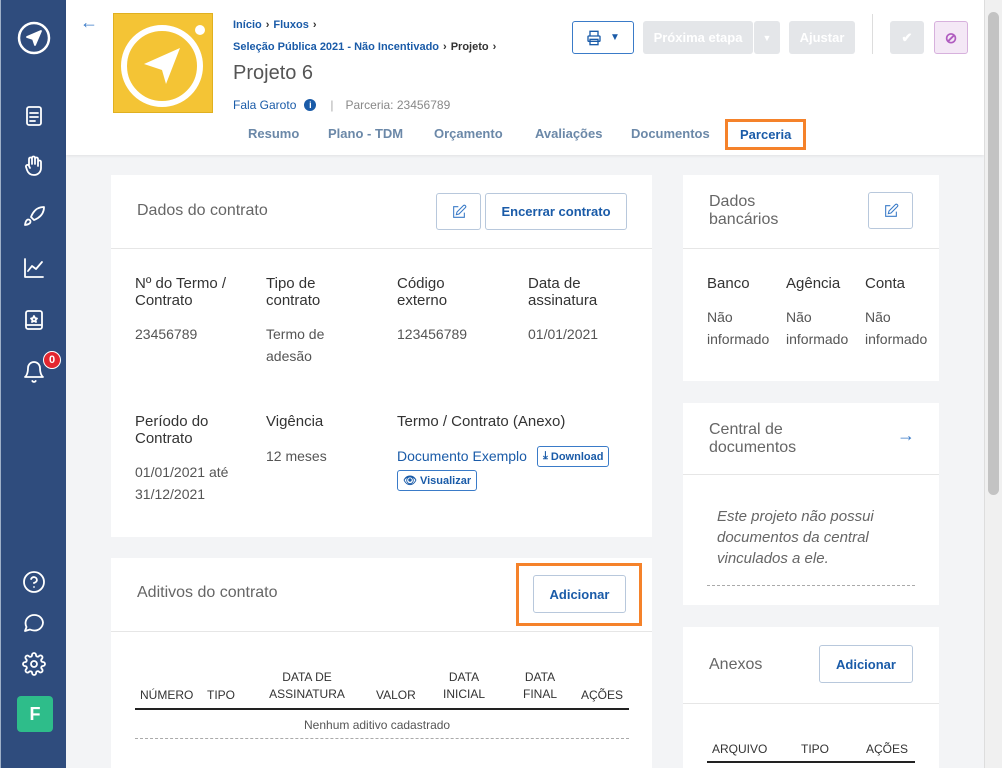  Describe the element at coordinates (462, 456) in the screenshot. I see `attachment-link: Documento Exemplo` at that location.